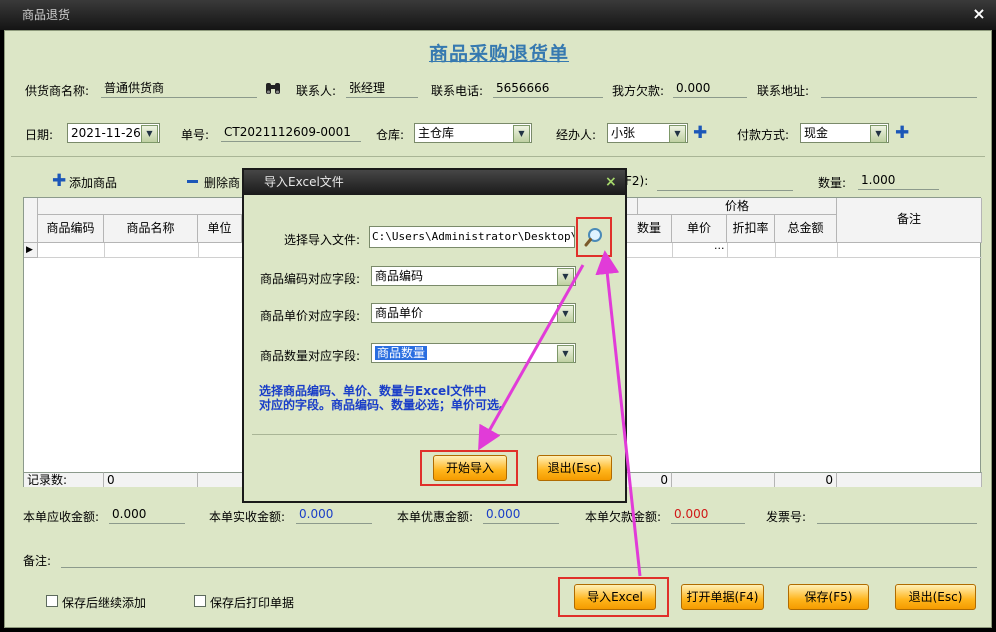 This screenshot has width=996, height=632. I want to click on add-handler-plus-icon: ✚, so click(700, 133).